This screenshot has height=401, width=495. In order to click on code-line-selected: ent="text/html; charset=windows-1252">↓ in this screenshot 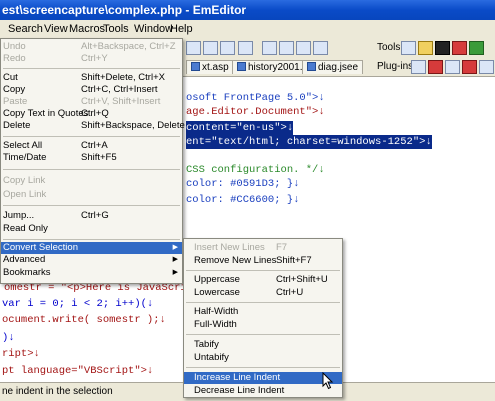, I will do `click(309, 142)`.